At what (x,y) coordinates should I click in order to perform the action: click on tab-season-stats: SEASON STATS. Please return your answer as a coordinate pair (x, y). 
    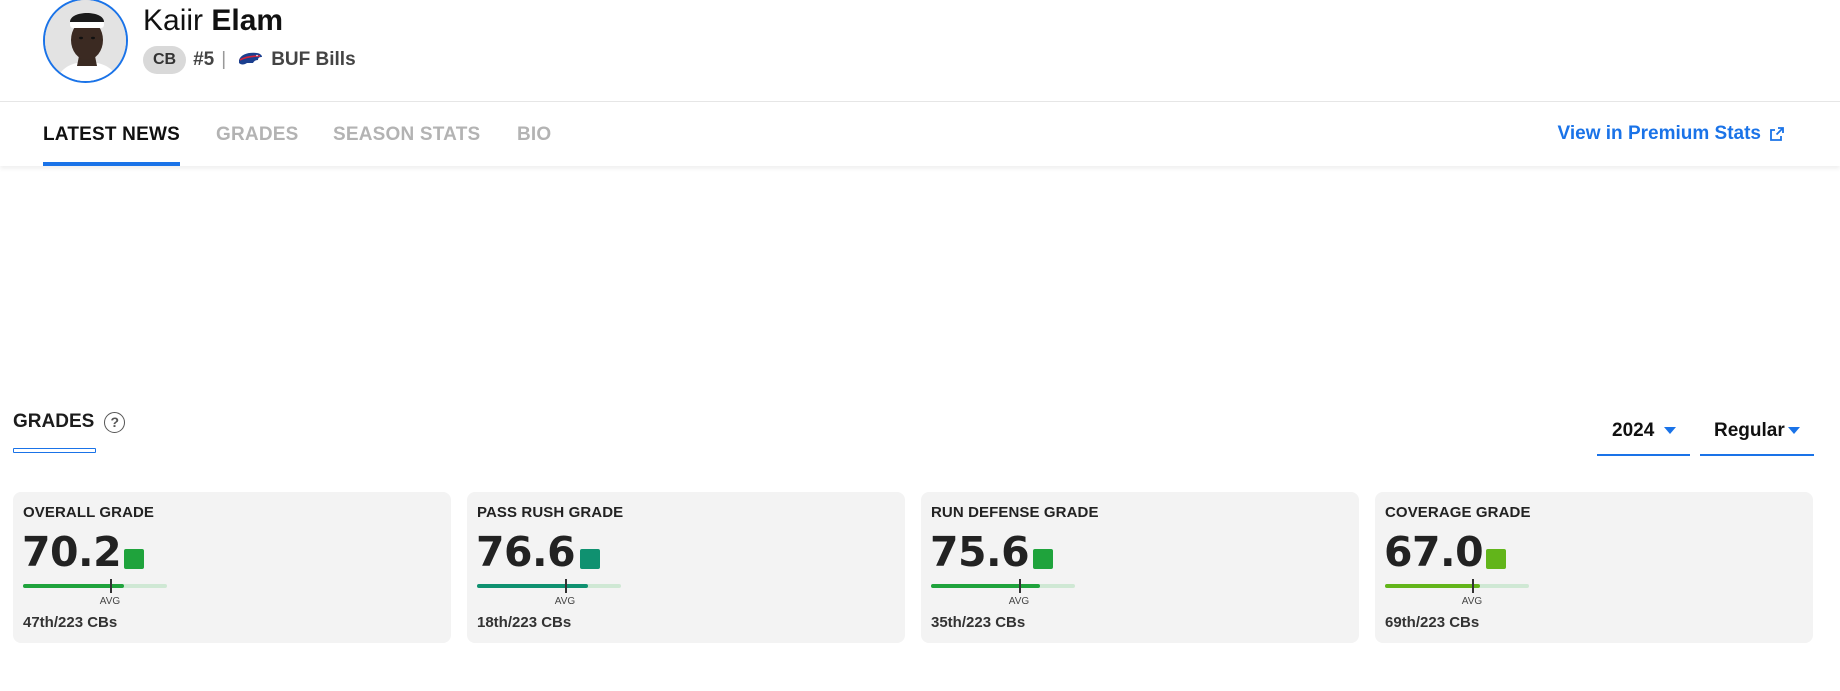
    Looking at the image, I should click on (406, 145).